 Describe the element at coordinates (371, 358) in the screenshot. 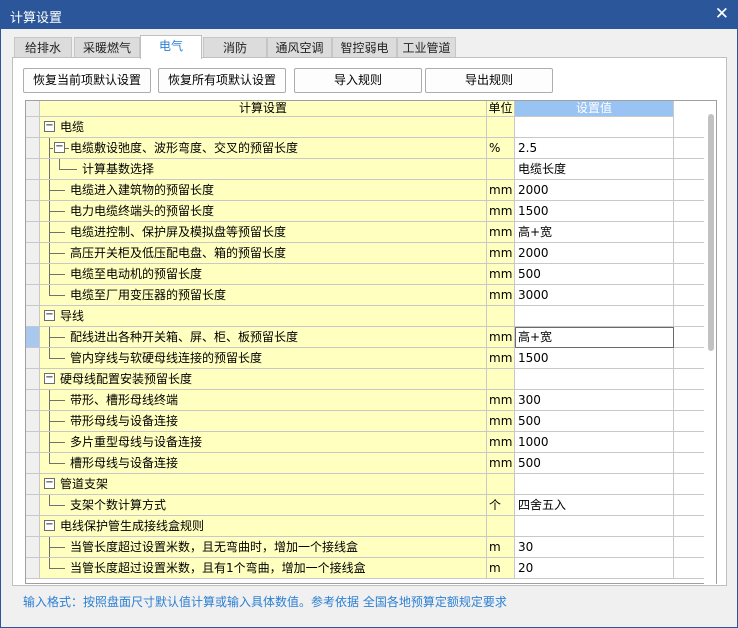

I see `grid-row: 管内穿线与软硬母线连接的预留长度 mm 1500` at that location.